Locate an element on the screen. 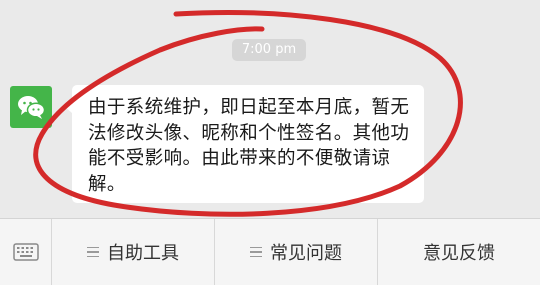  avatar is located at coordinates (31, 107).